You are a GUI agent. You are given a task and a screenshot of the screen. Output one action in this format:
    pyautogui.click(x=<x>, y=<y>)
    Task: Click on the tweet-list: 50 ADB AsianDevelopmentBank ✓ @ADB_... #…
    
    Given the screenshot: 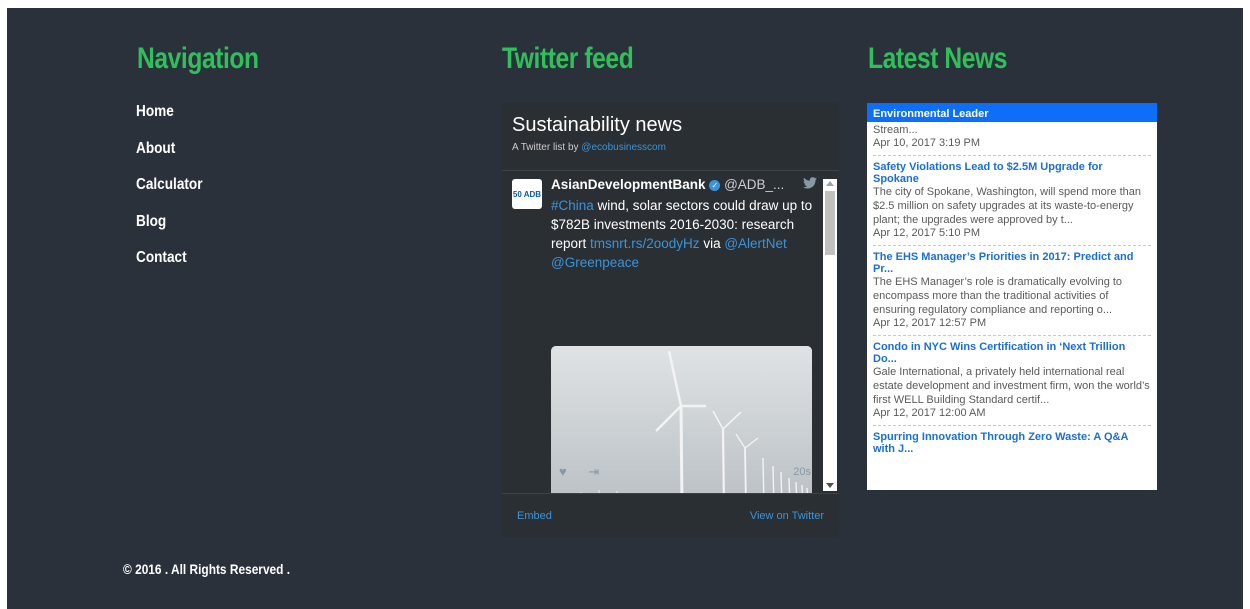 What is the action you would take?
    pyautogui.click(x=670, y=332)
    